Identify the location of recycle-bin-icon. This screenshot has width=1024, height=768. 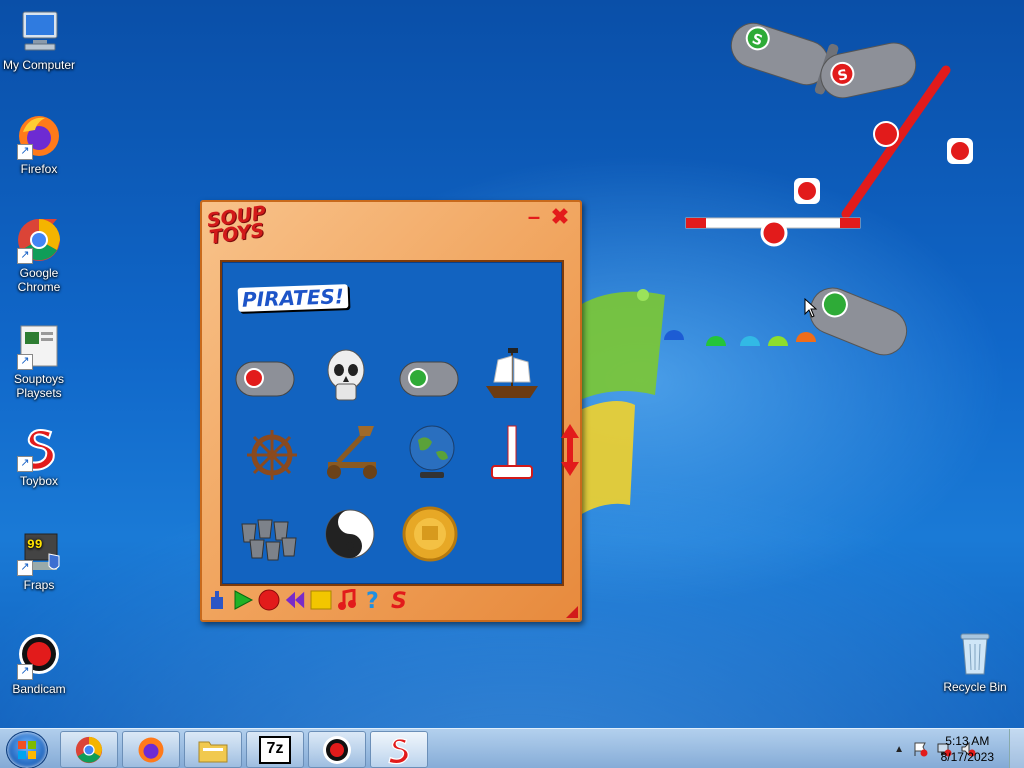
(975, 654).